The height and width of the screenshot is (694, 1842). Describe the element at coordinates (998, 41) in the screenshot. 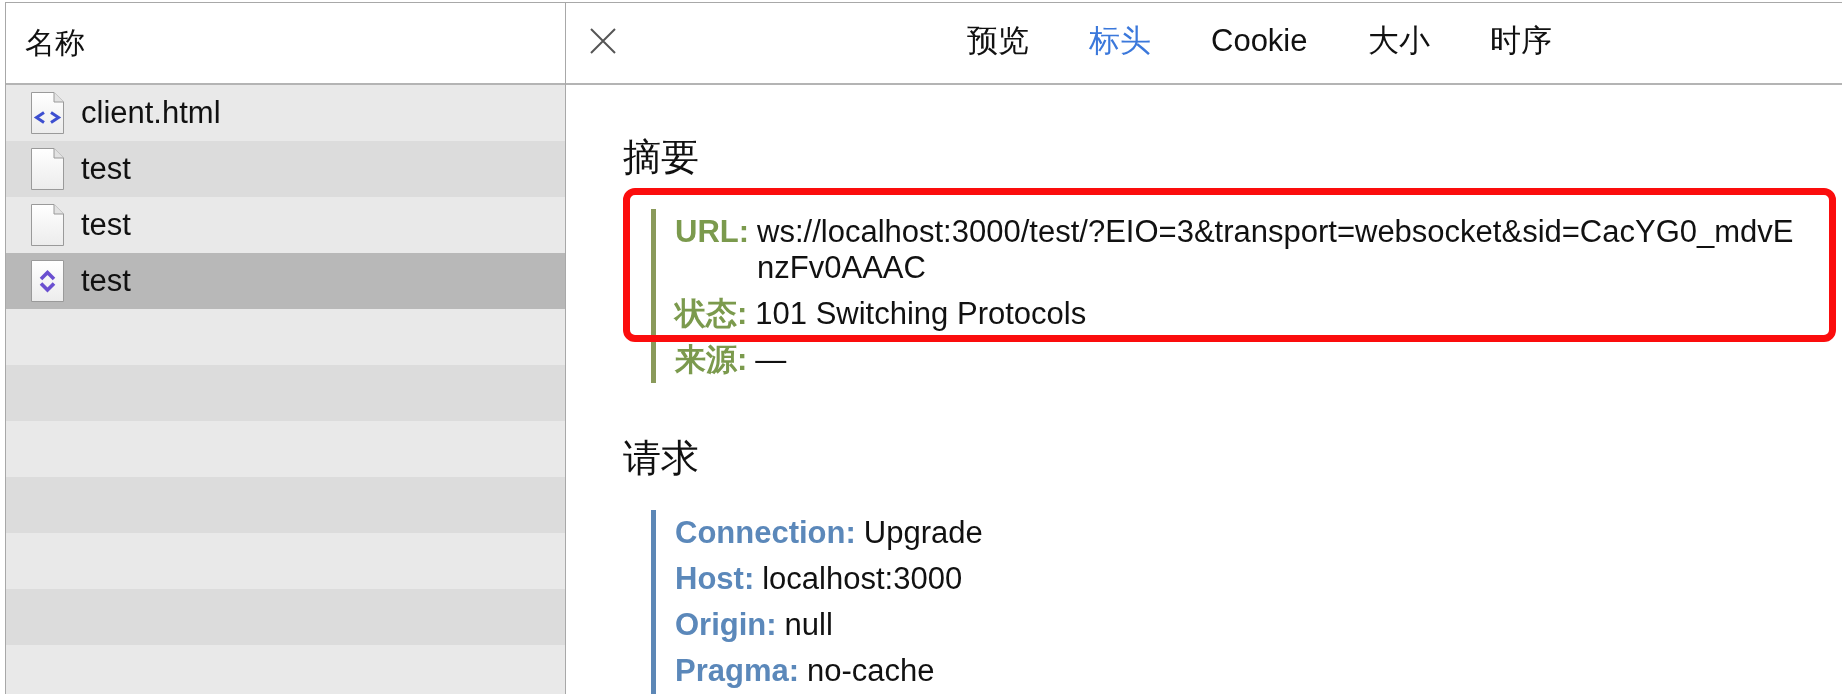

I see `tab: 预览` at that location.